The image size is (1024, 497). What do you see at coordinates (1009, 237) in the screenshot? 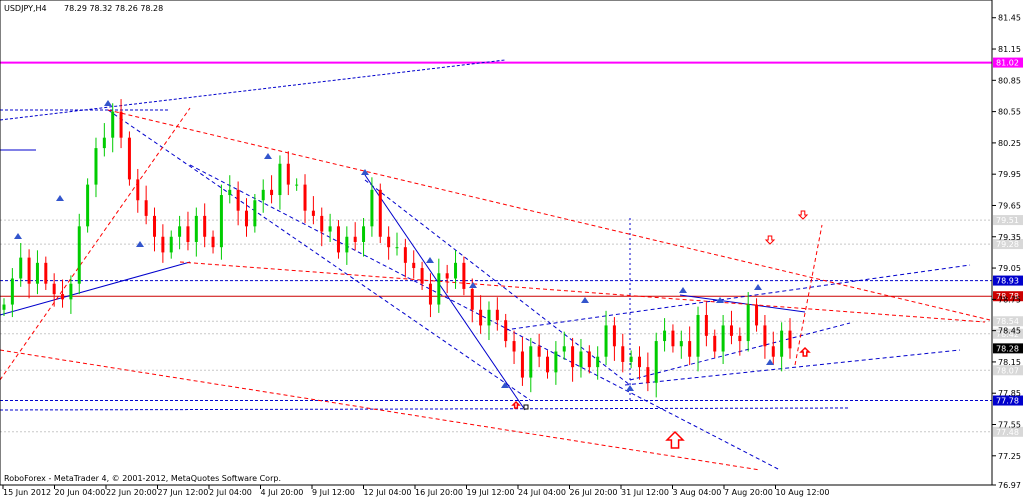
I see `y-tick-label: 79.35` at bounding box center [1009, 237].